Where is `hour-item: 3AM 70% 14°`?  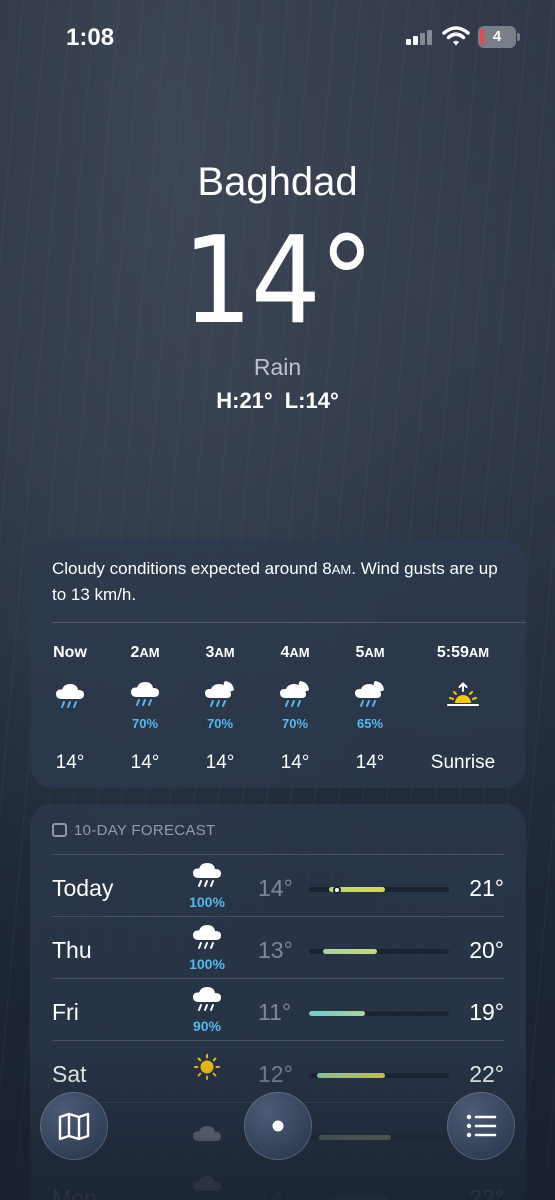 hour-item: 3AM 70% 14° is located at coordinates (220, 709).